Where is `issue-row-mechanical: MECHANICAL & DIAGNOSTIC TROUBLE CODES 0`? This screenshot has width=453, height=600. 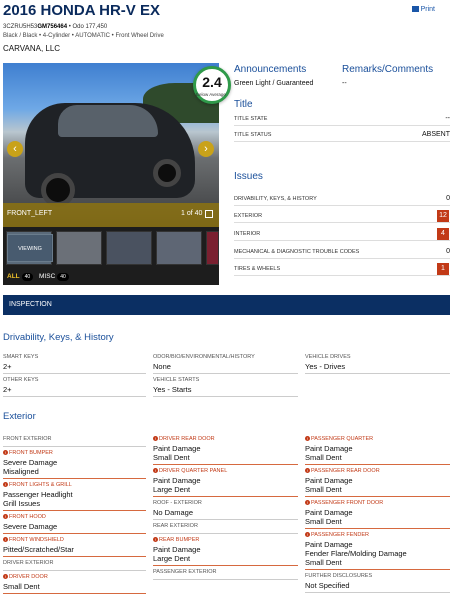 issue-row-mechanical: MECHANICAL & DIAGNOSTIC TROUBLE CODES 0 is located at coordinates (342, 252).